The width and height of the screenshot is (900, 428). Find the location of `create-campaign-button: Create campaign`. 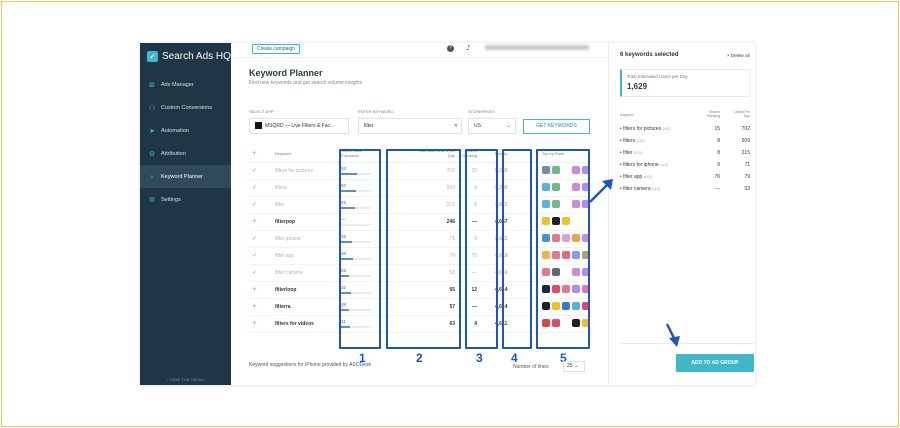

create-campaign-button: Create campaign is located at coordinates (276, 49).